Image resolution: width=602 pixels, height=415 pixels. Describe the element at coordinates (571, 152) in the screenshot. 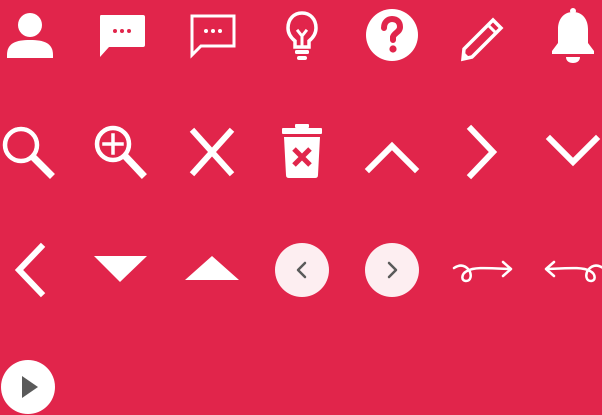

I see `chevron-down-icon` at that location.